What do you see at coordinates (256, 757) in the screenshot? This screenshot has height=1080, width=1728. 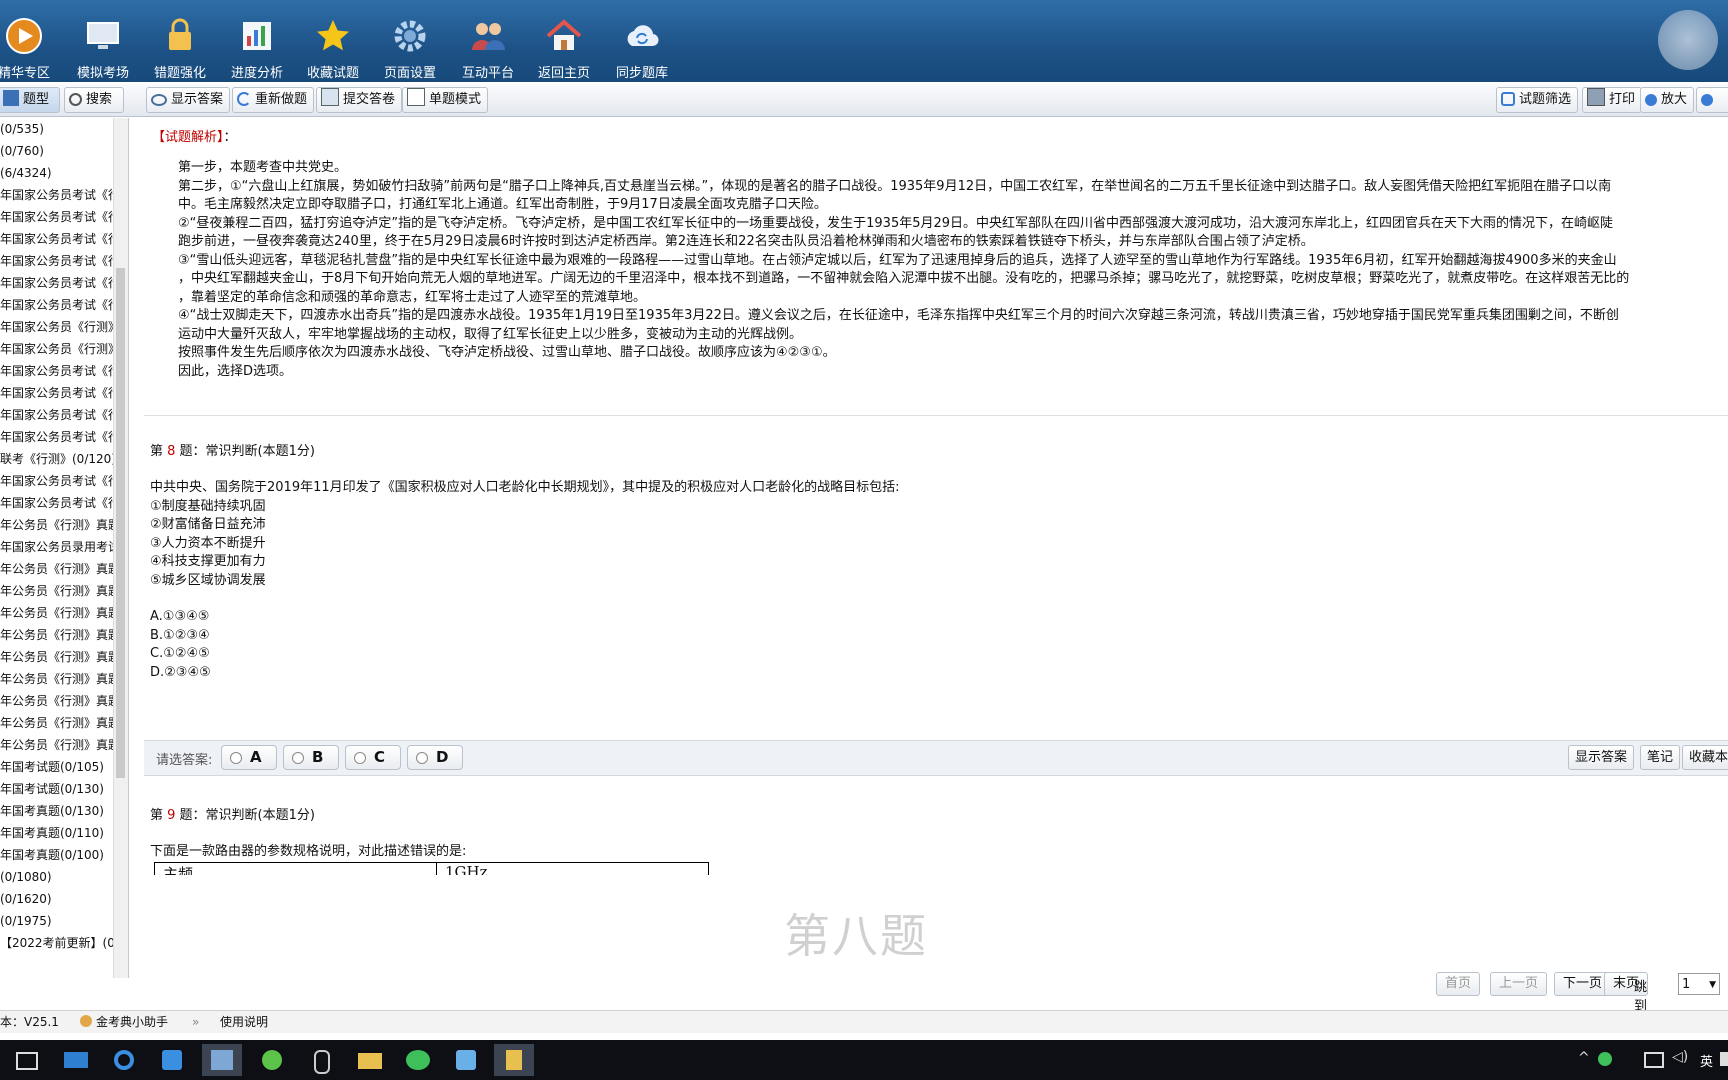 I see `choice-label: A` at bounding box center [256, 757].